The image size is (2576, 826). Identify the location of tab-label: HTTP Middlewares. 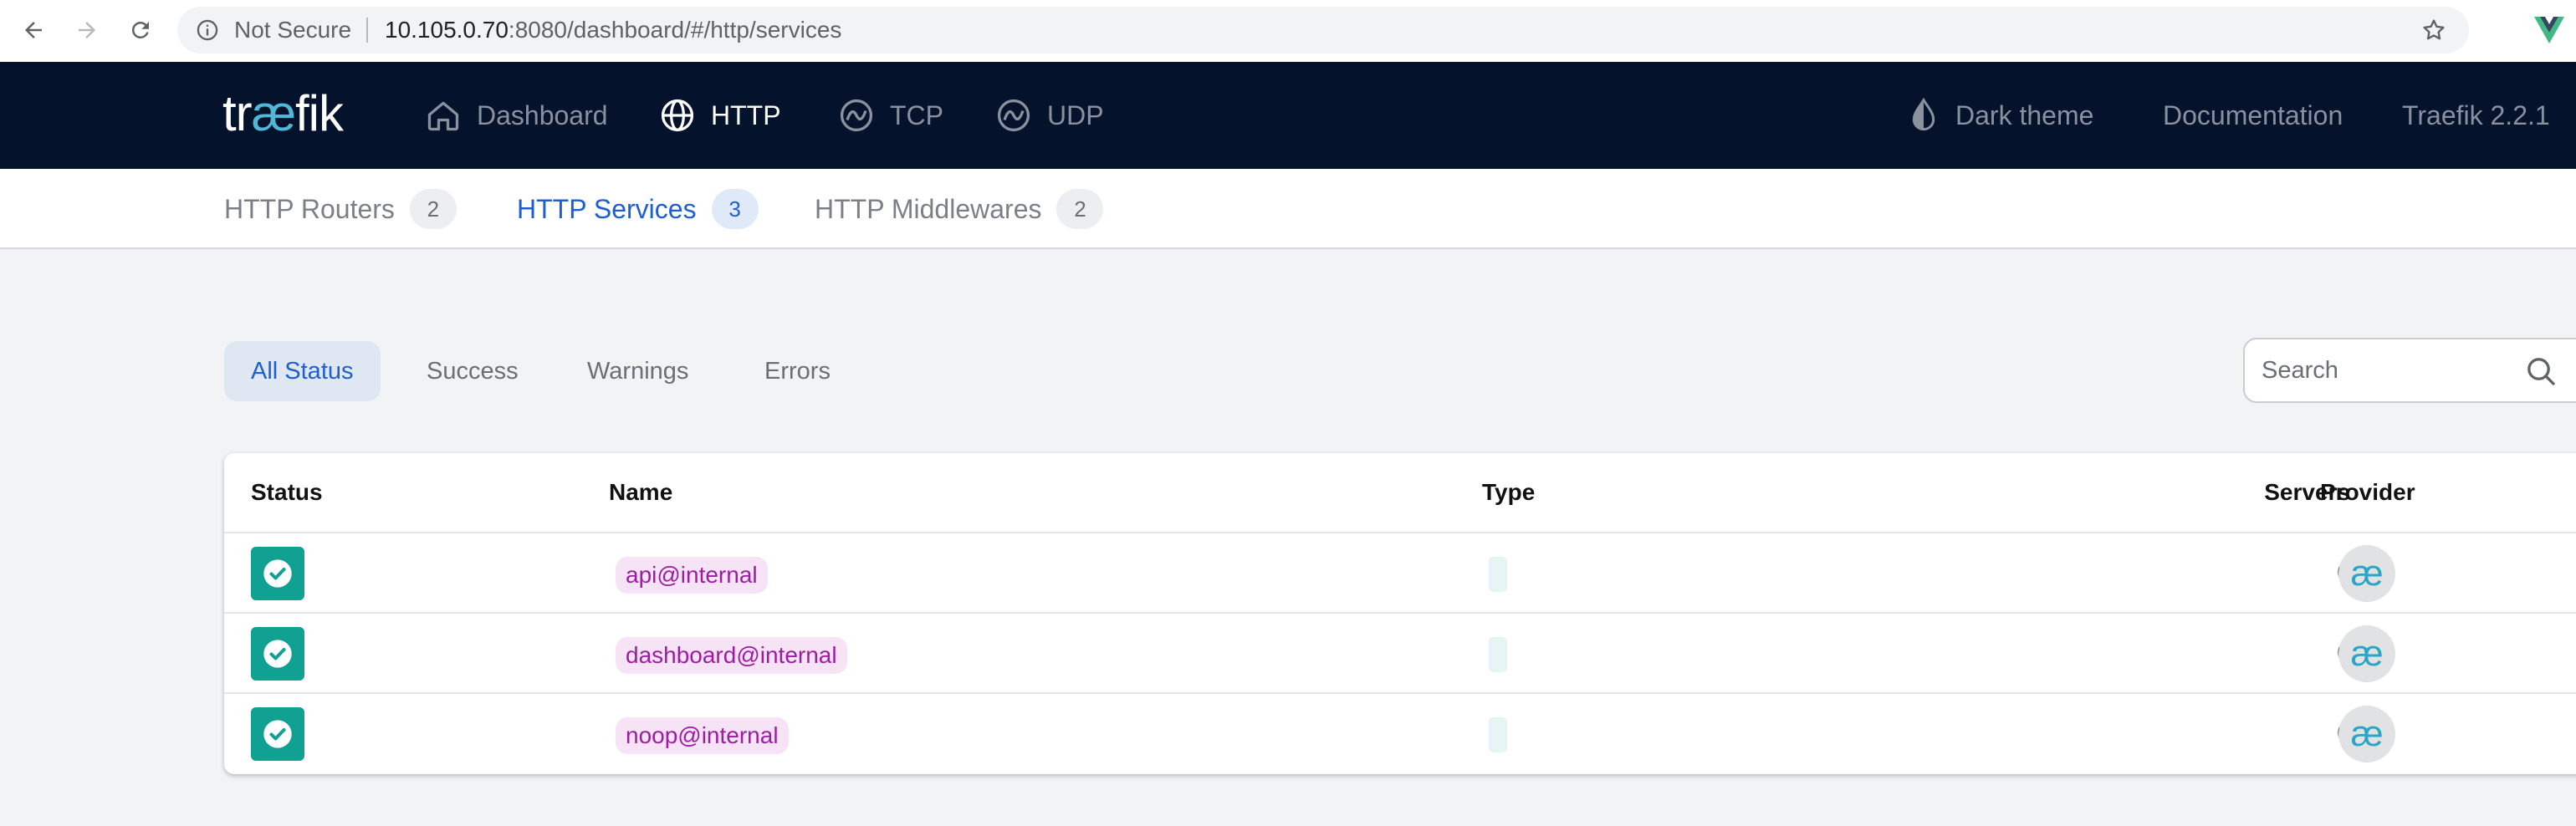
(928, 208).